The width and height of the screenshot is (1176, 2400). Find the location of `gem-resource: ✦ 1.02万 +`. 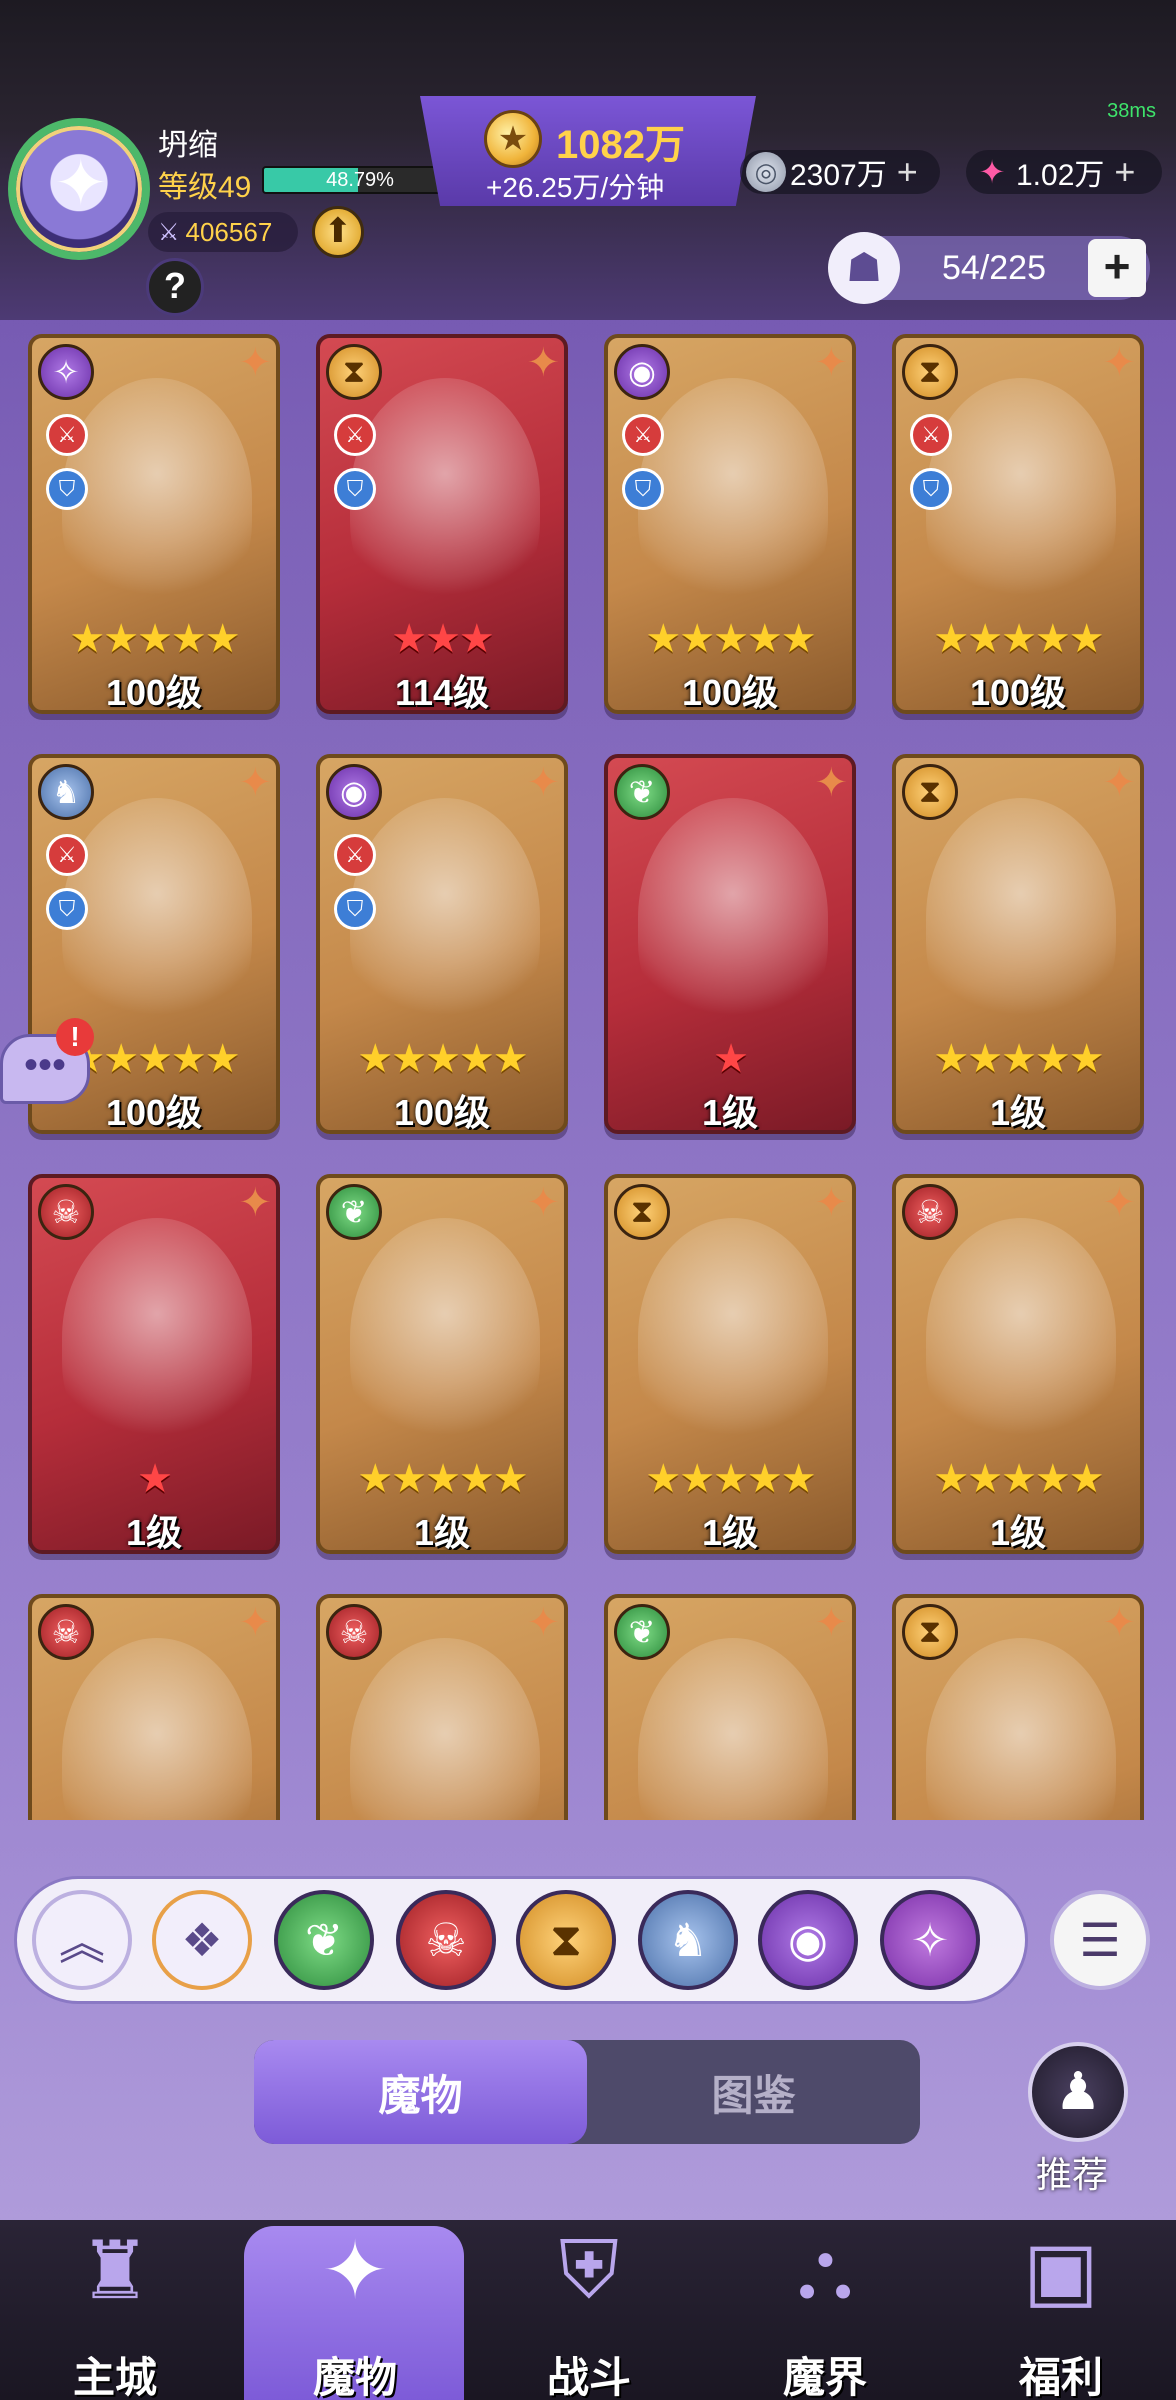

gem-resource: ✦ 1.02万 + is located at coordinates (1064, 172).